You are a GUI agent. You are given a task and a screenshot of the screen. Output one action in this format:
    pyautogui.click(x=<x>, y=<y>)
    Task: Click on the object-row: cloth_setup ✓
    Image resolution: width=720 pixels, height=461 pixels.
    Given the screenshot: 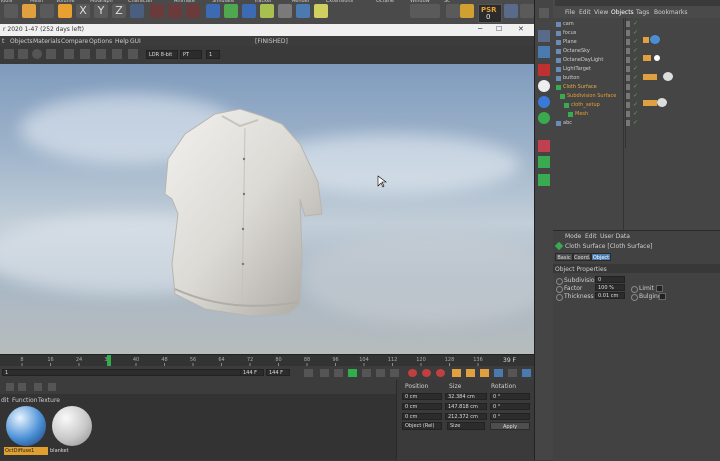 What is the action you would take?
    pyautogui.click(x=636, y=105)
    